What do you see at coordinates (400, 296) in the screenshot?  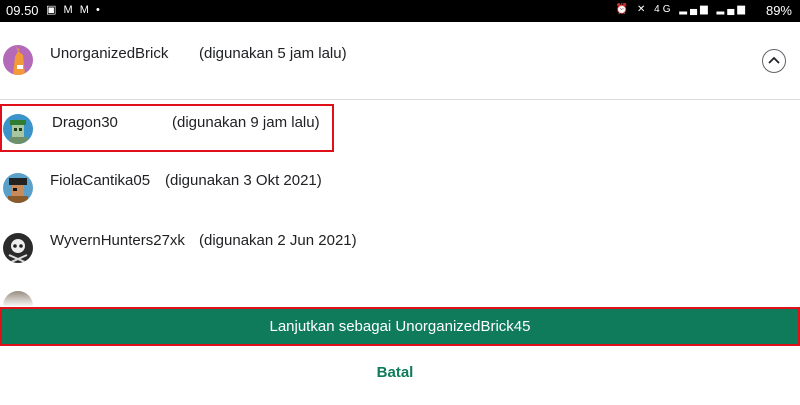 I see `list-fade` at bounding box center [400, 296].